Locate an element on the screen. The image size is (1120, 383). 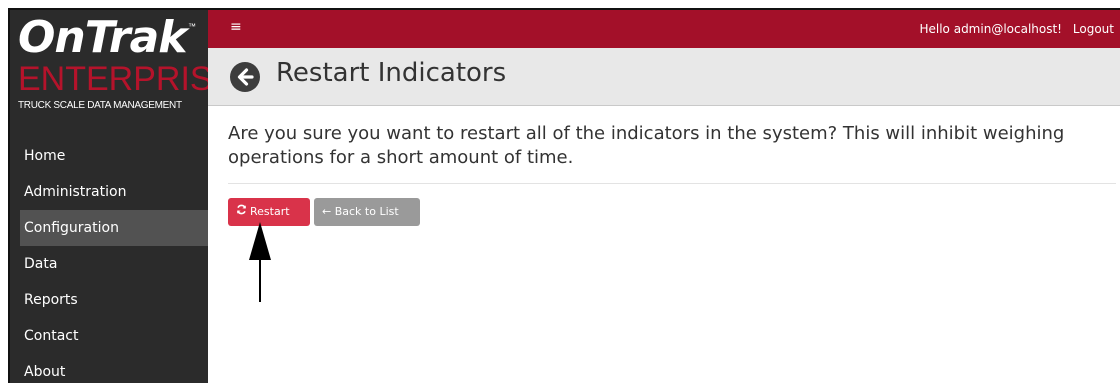
sidebar-item-contact: Contact is located at coordinates (109, 336).